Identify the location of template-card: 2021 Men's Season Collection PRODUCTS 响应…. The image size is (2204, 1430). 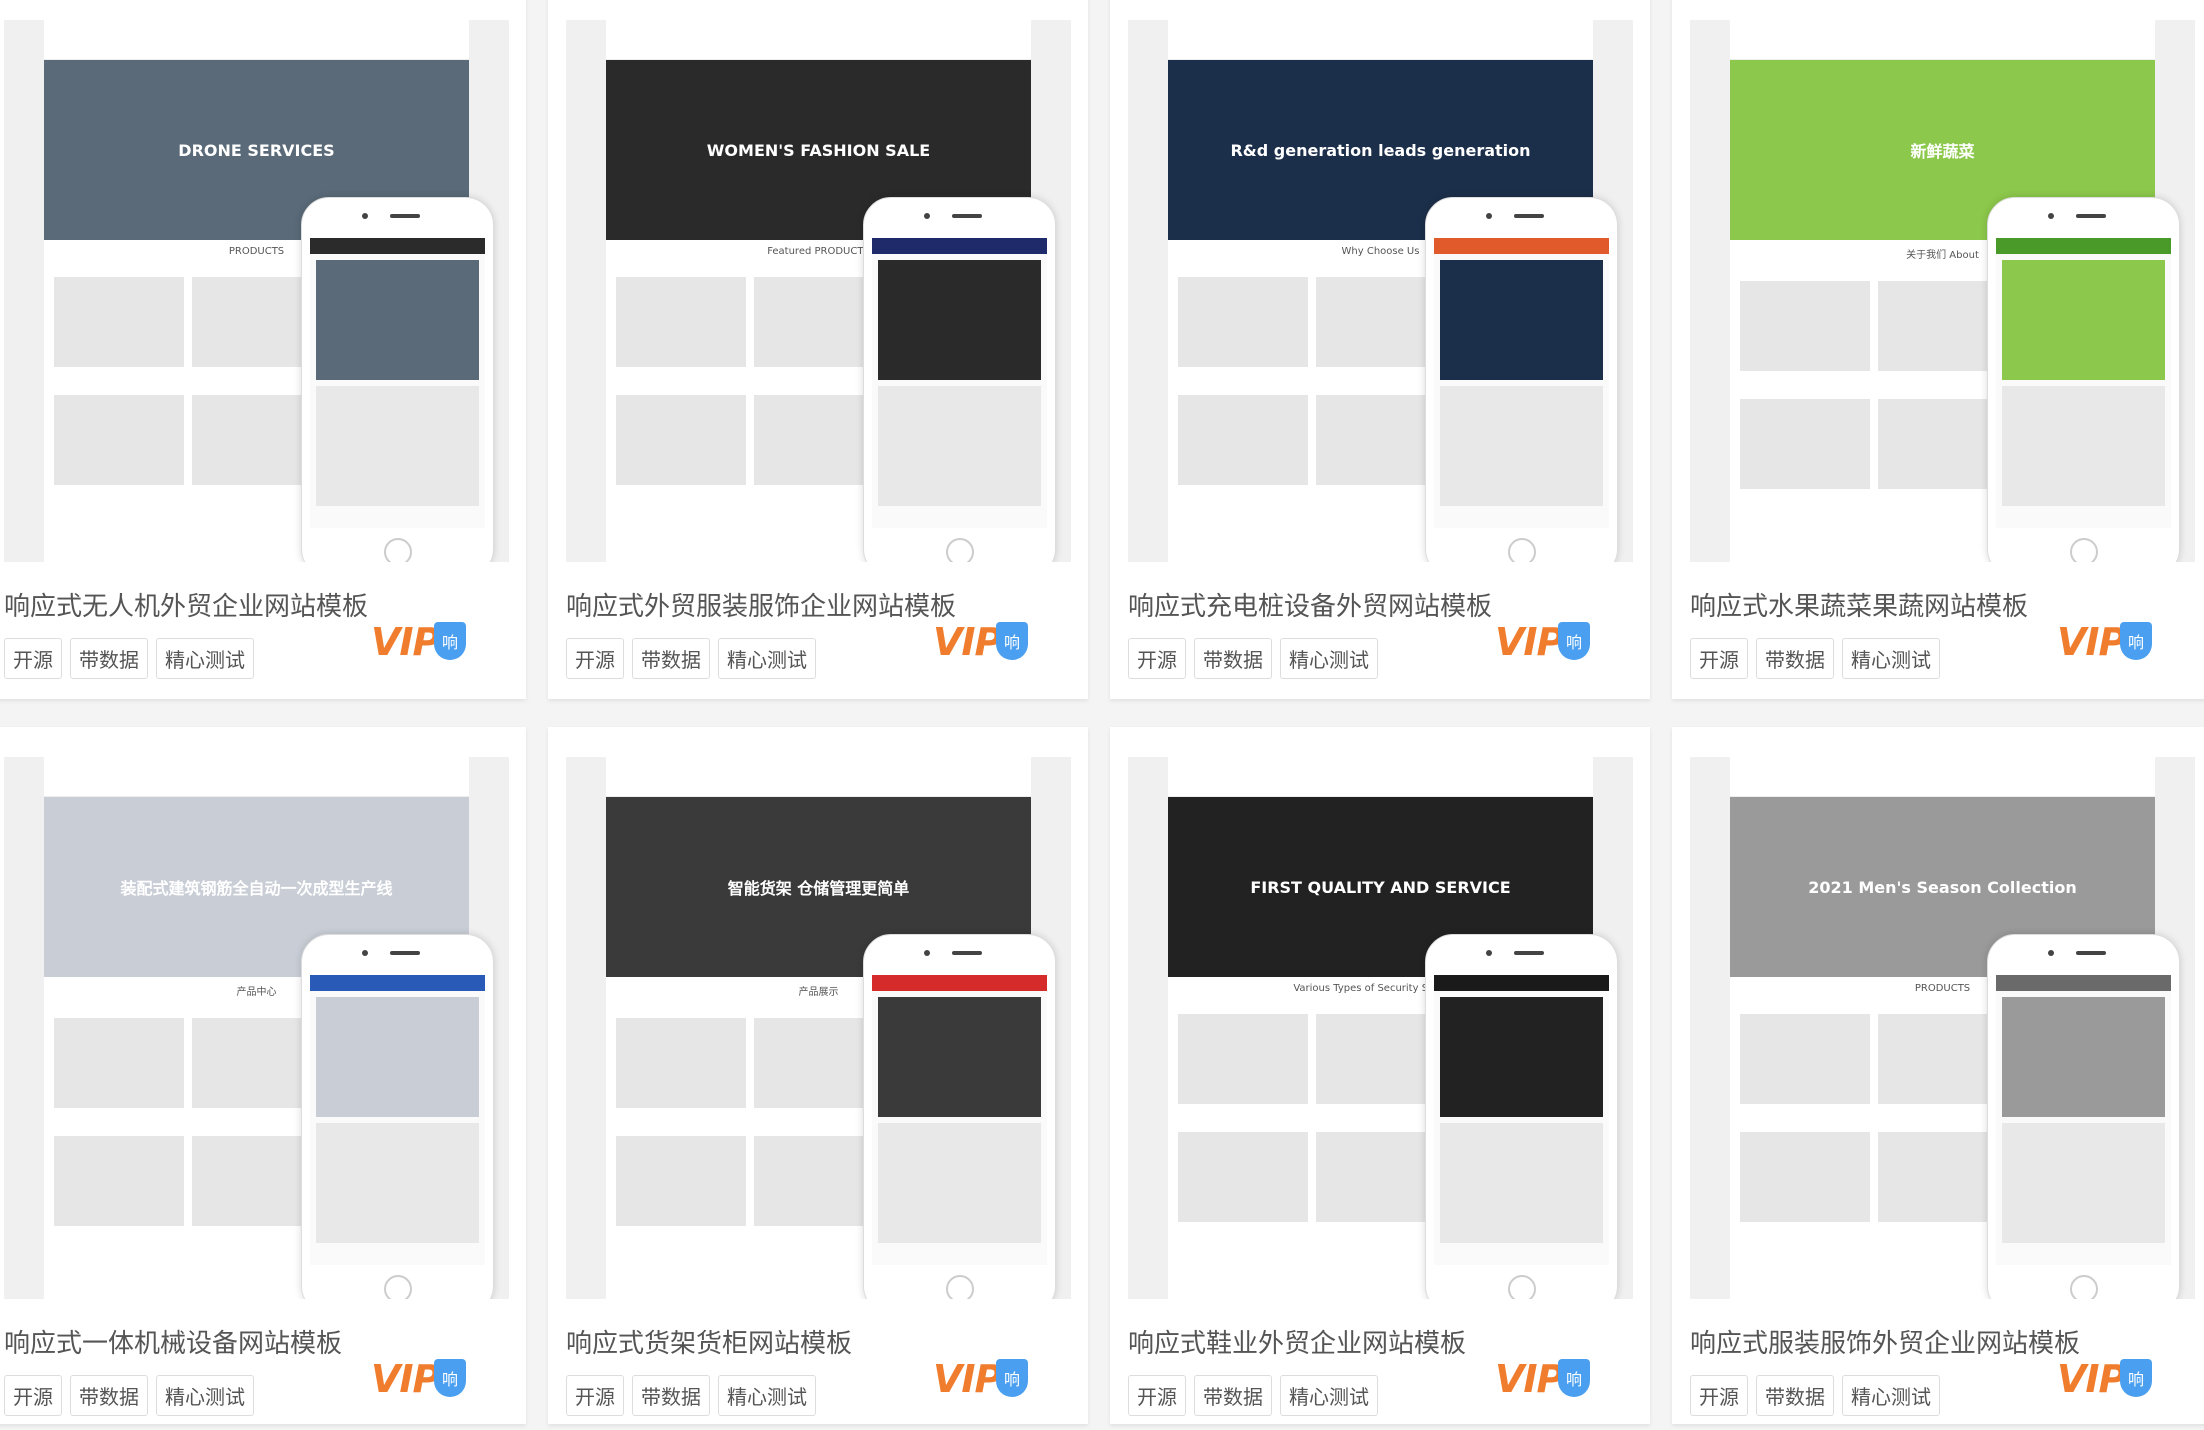
(1938, 1075).